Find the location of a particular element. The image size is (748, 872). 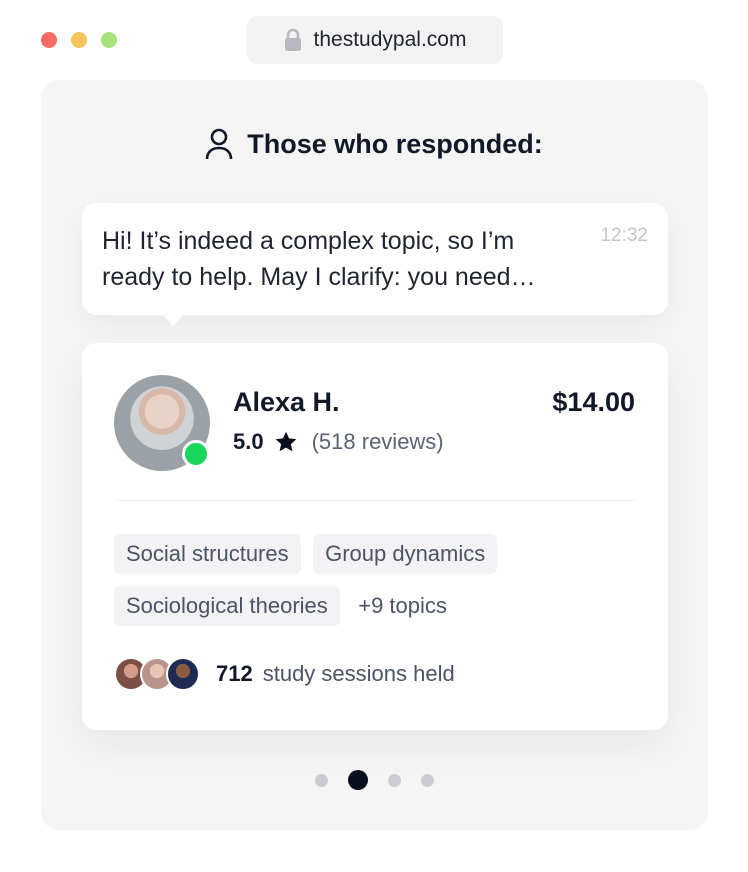

tutor-name: Alexa H. is located at coordinates (286, 402).